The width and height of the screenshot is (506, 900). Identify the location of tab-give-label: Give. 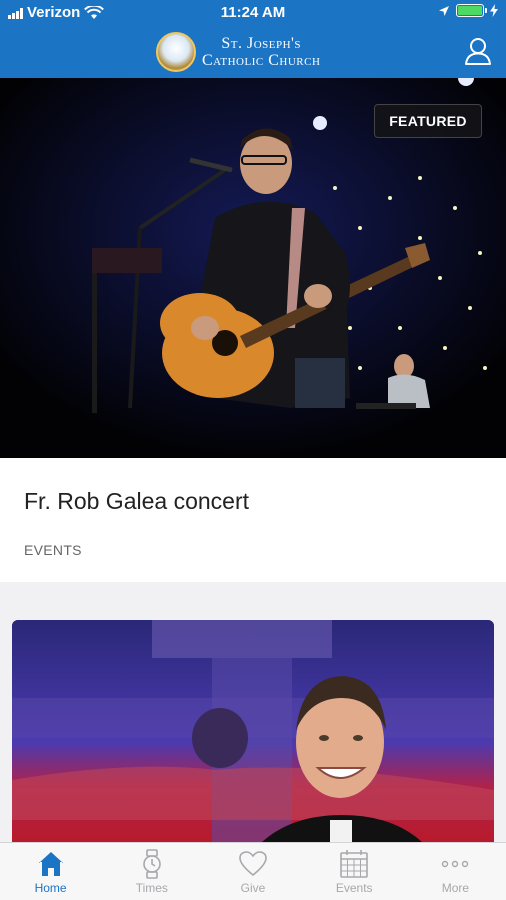
(253, 888).